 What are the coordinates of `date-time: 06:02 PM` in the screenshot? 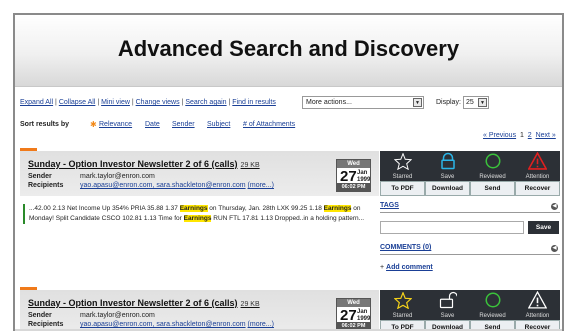 It's located at (353, 187).